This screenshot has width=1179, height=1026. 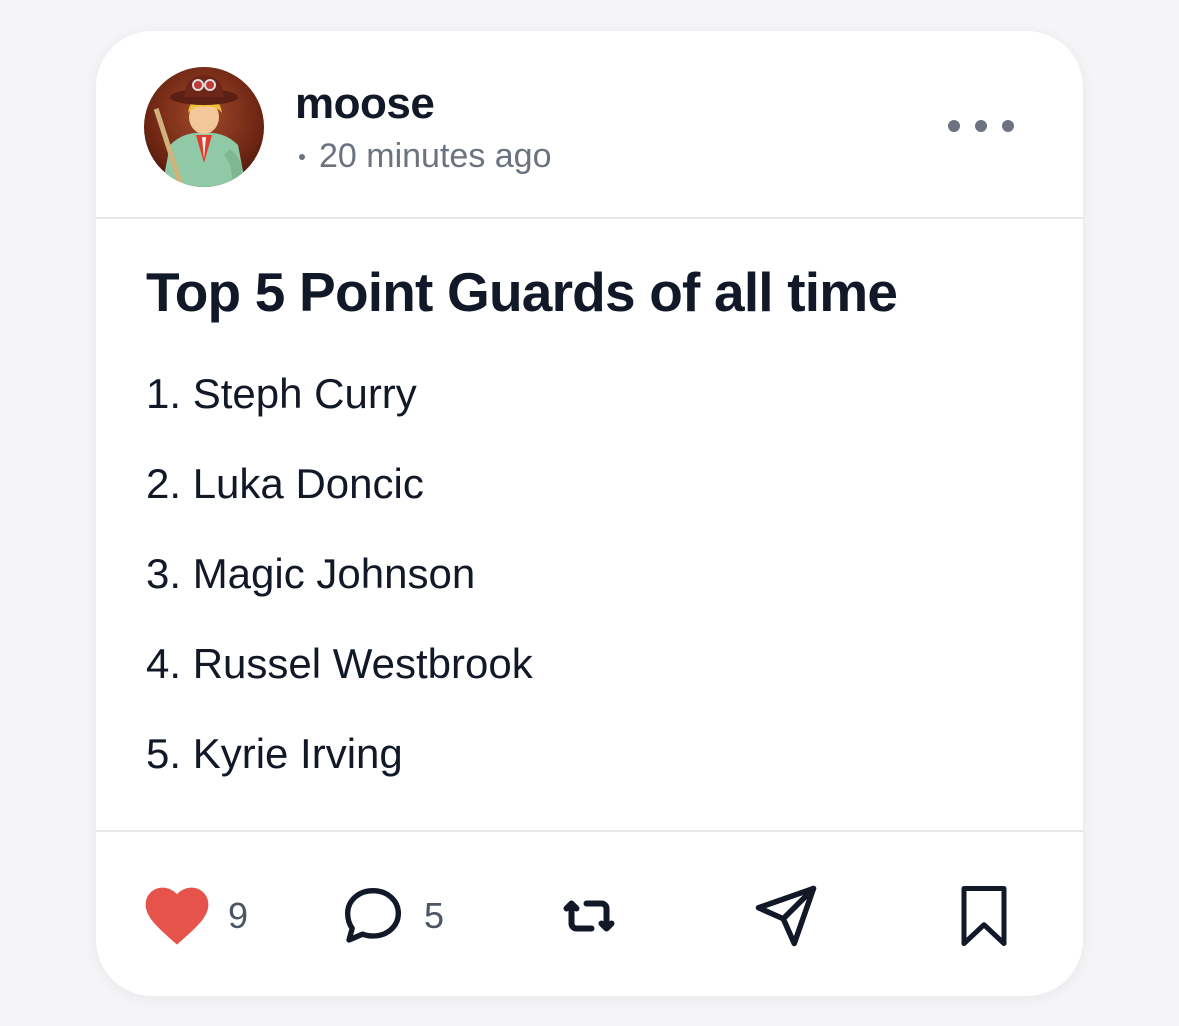 I want to click on avatar-image, so click(x=204, y=127).